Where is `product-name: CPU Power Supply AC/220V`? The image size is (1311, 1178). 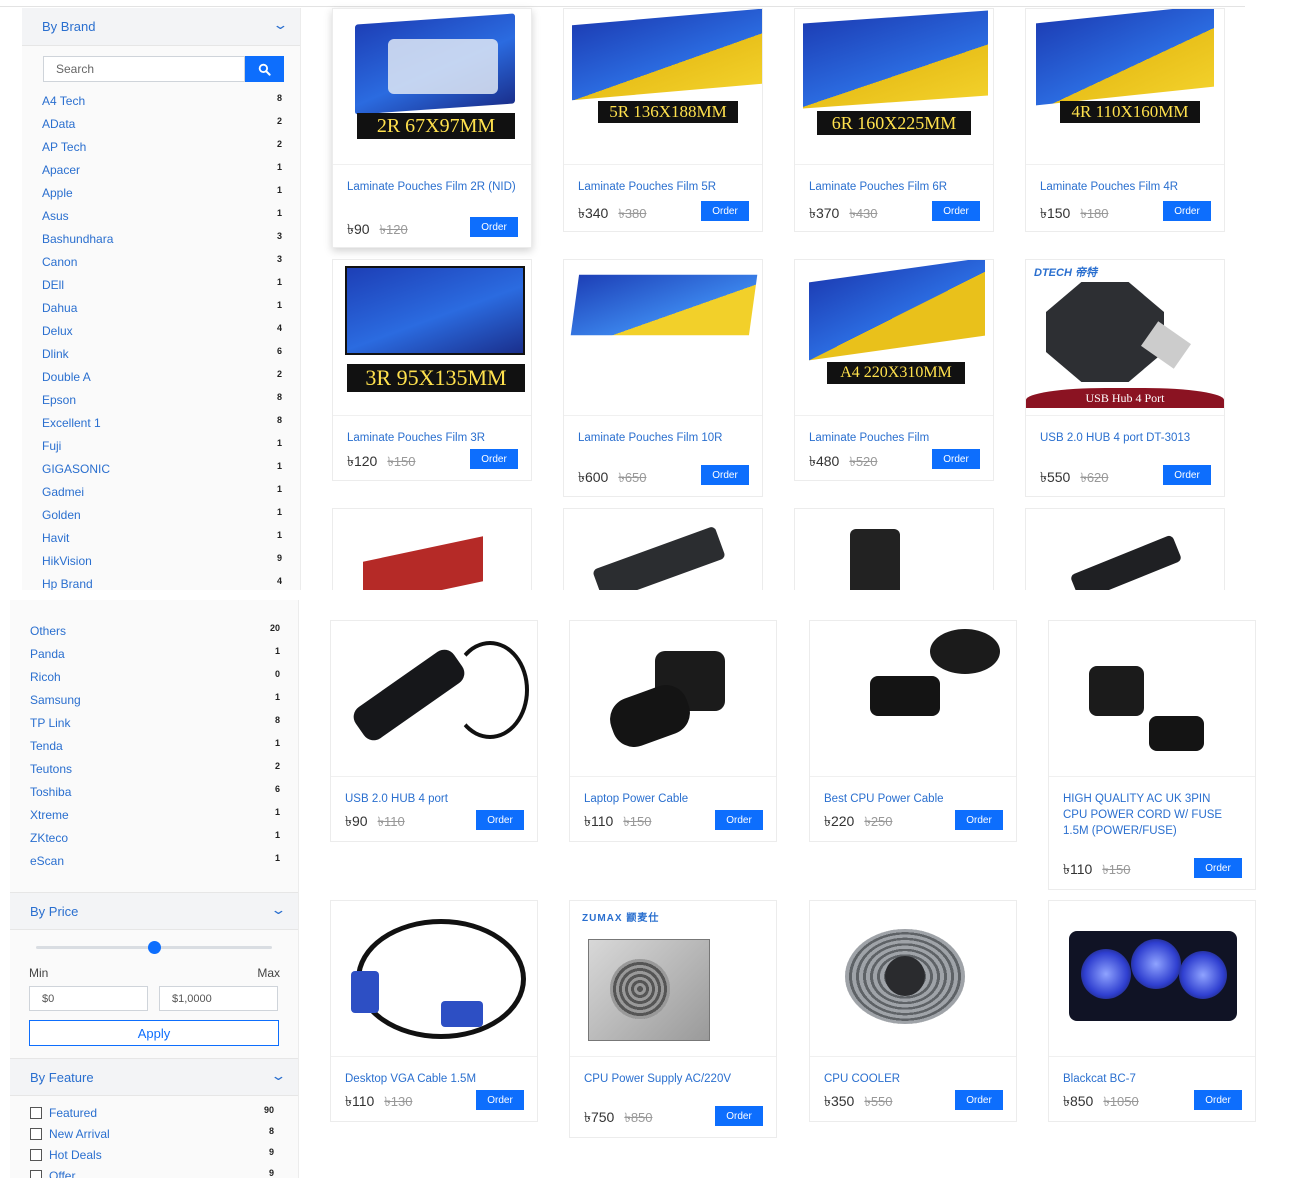
product-name: CPU Power Supply AC/220V is located at coordinates (669, 1079).